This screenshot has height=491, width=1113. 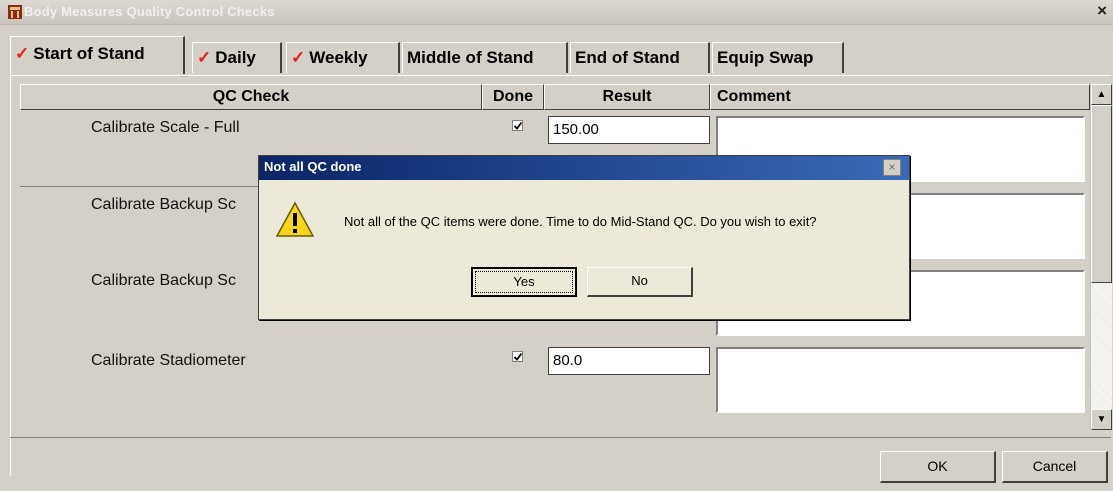 What do you see at coordinates (168, 360) in the screenshot?
I see `qc-check-label: Calibrate Stadiometer` at bounding box center [168, 360].